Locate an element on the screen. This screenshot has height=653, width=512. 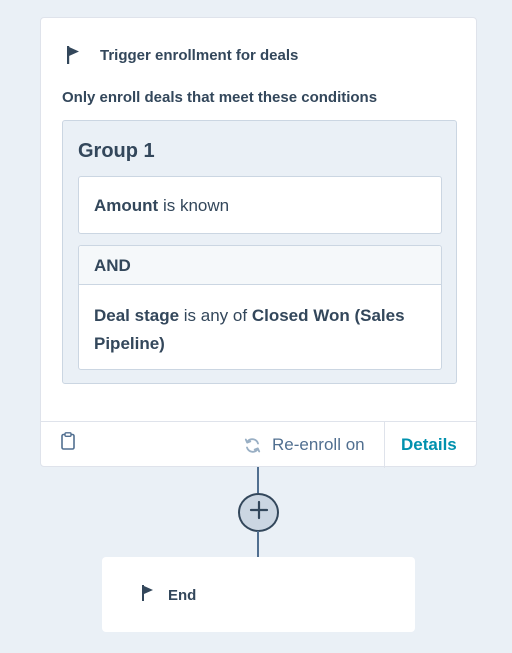
footer-divider is located at coordinates (384, 445).